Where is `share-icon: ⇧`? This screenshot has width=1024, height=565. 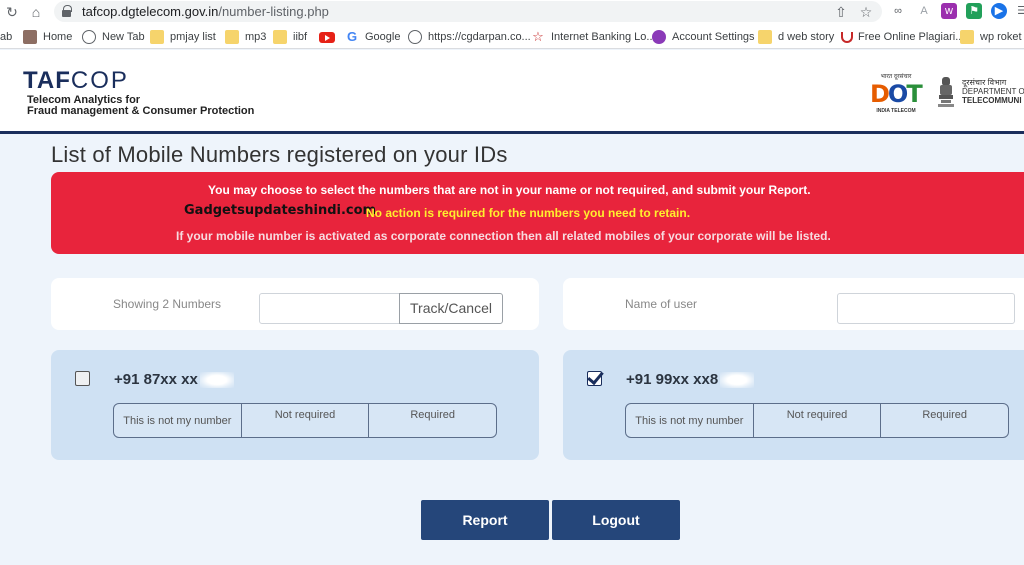 share-icon: ⇧ is located at coordinates (841, 12).